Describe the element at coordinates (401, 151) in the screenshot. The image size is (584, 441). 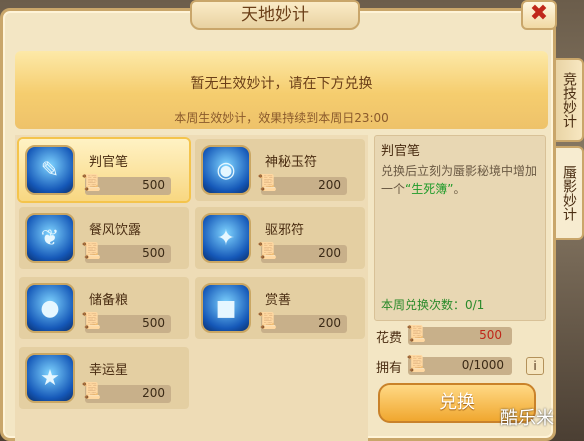
I see `detail-title: 判官笔` at that location.